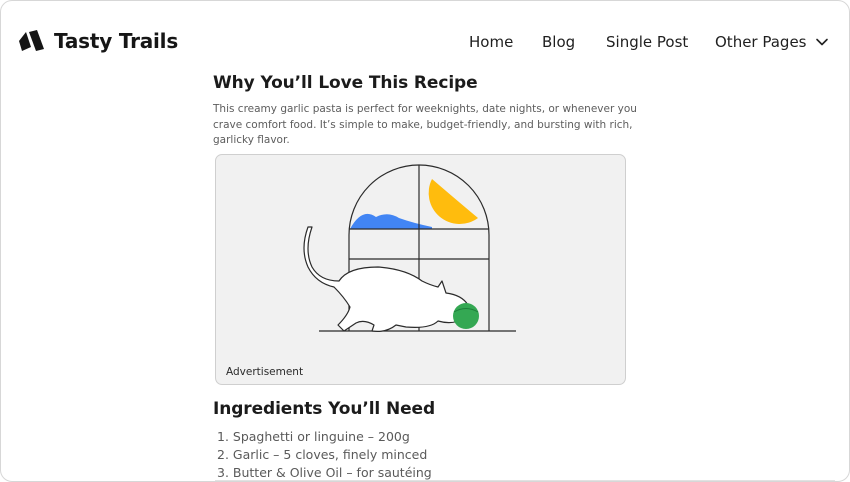  Describe the element at coordinates (821, 42) in the screenshot. I see `chevron-down-icon` at that location.